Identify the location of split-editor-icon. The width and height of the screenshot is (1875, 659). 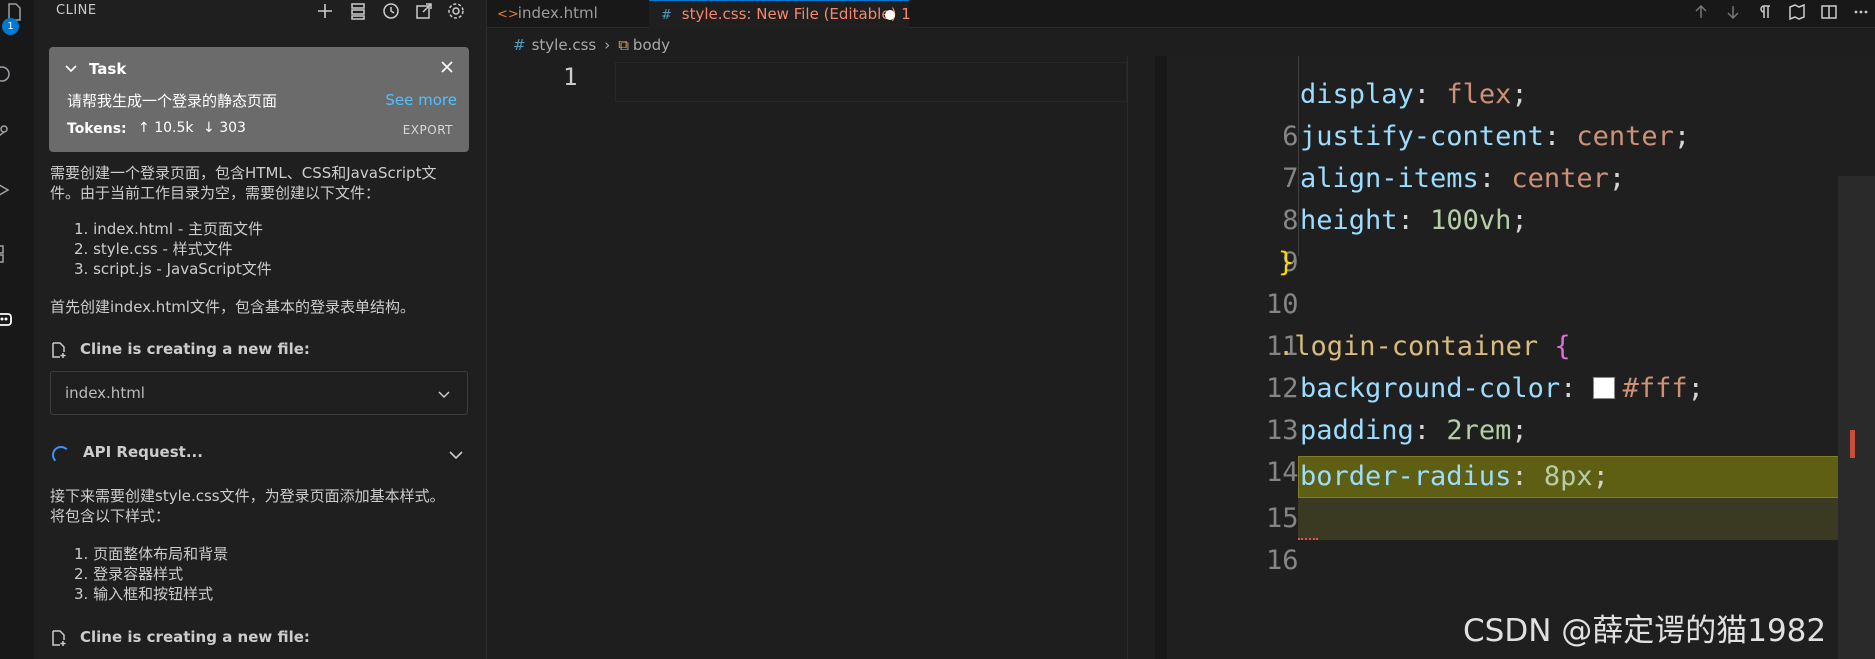
(1829, 12).